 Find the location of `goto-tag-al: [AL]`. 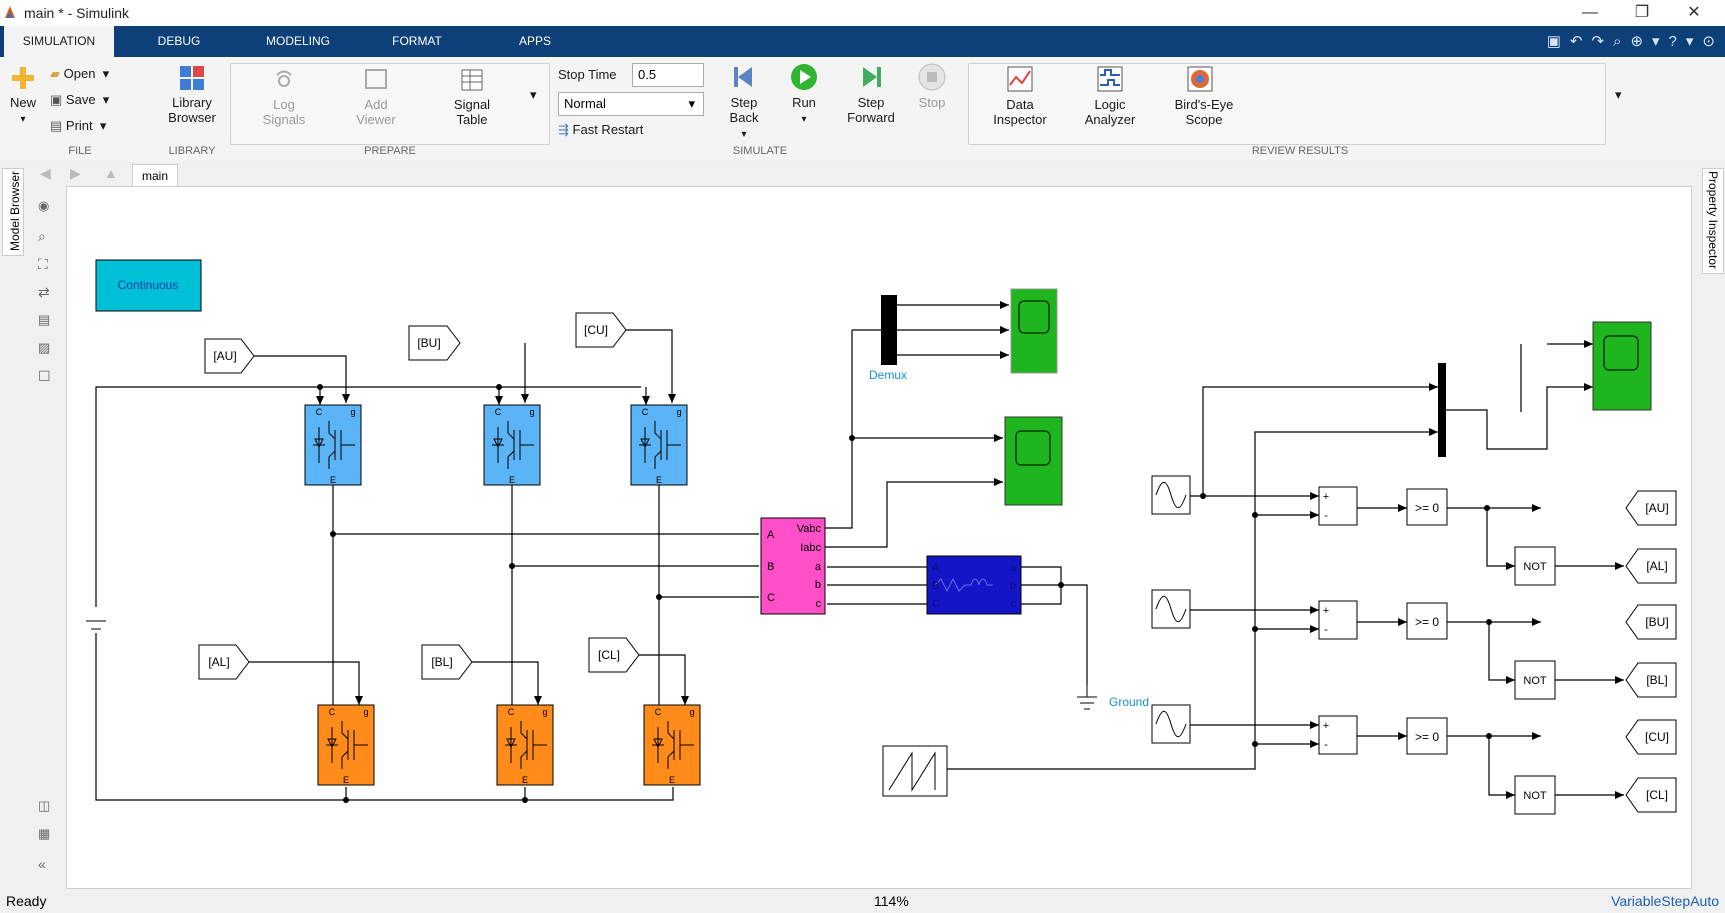

goto-tag-al: [AL] is located at coordinates (218, 662).